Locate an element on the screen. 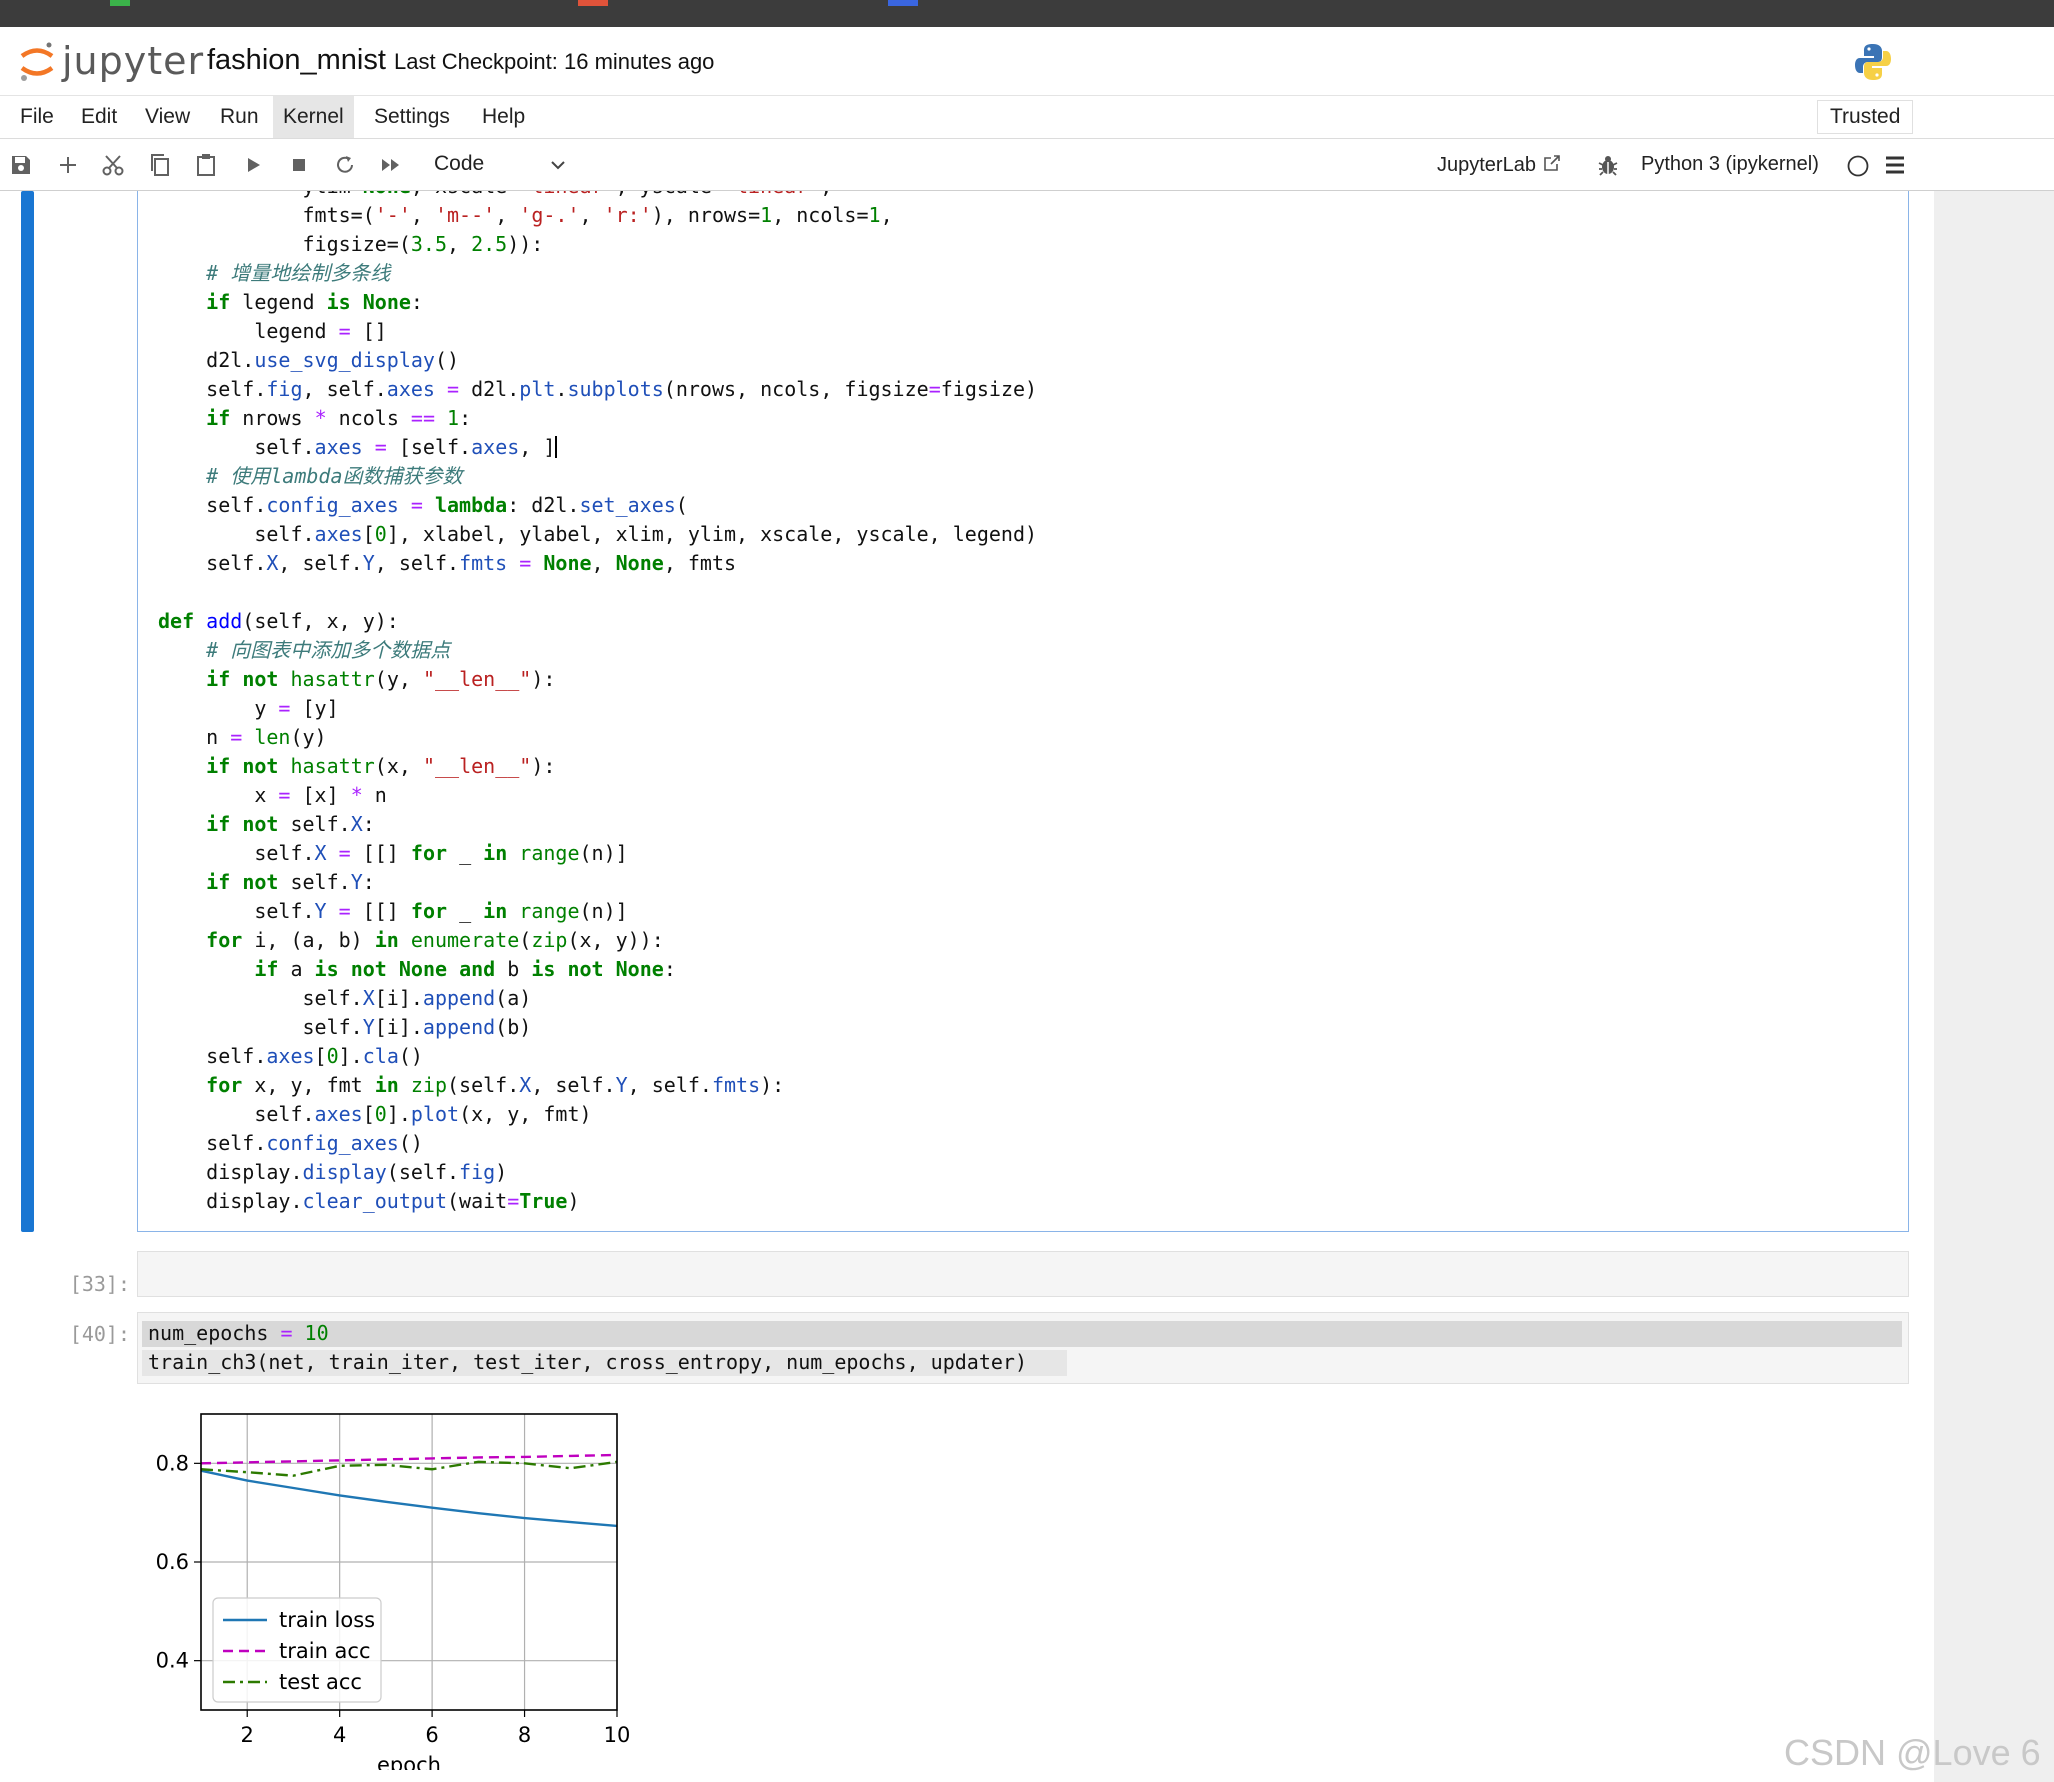 The height and width of the screenshot is (1782, 2054). code-line: self.X[i].append(a) is located at coordinates (345, 998).